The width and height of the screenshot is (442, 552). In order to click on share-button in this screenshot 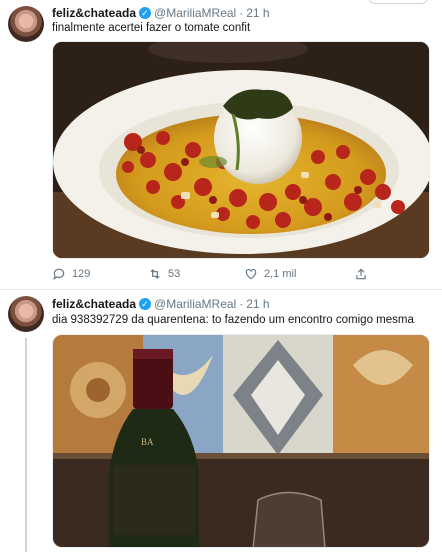, I will do `click(361, 274)`.